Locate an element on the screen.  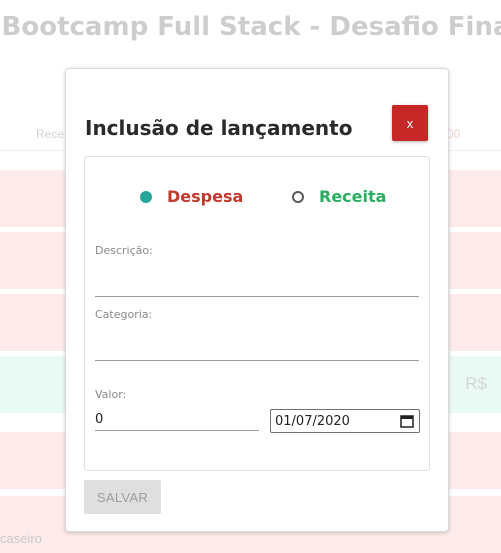
category-label: Categoria: is located at coordinates (124, 314).